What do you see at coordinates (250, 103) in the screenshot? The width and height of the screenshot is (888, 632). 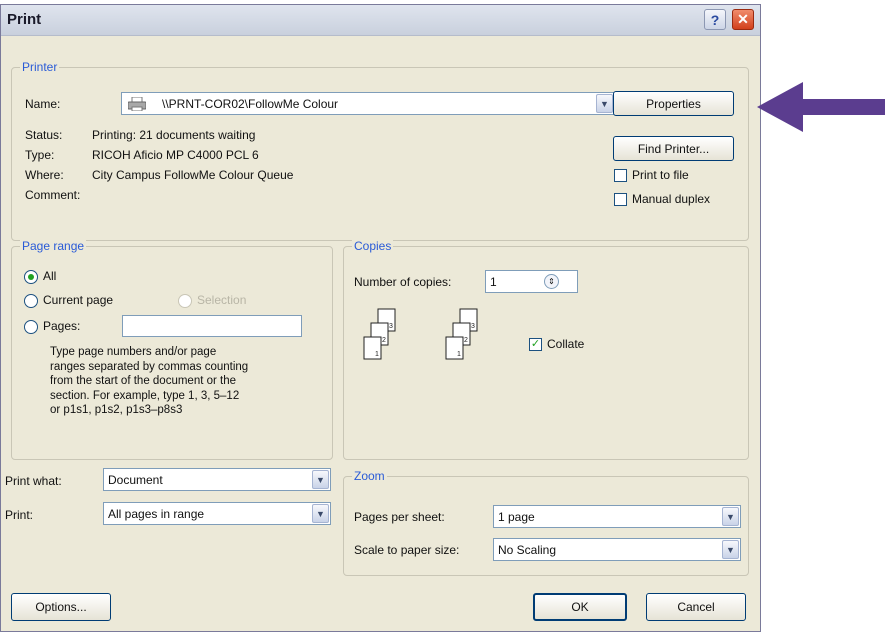 I see `printer-name-value: \\PRNT-COR02\FollowMe Colour` at bounding box center [250, 103].